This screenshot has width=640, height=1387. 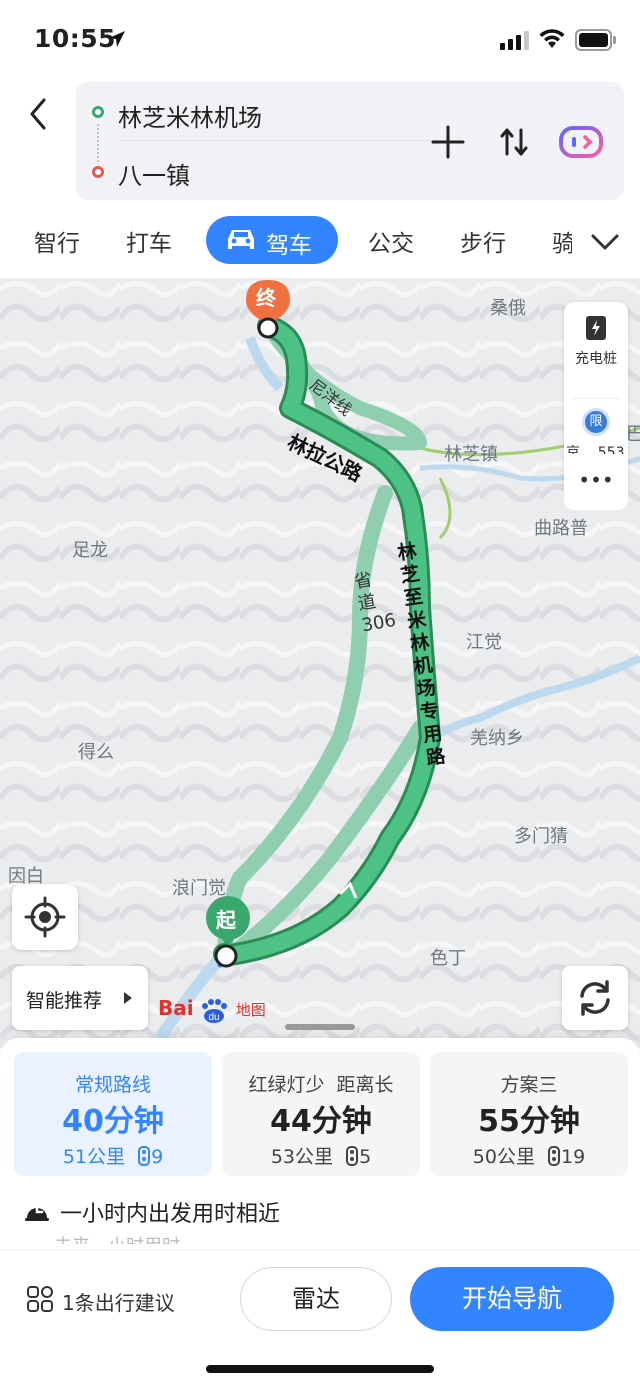 I want to click on status-time: 10:55, so click(x=75, y=38).